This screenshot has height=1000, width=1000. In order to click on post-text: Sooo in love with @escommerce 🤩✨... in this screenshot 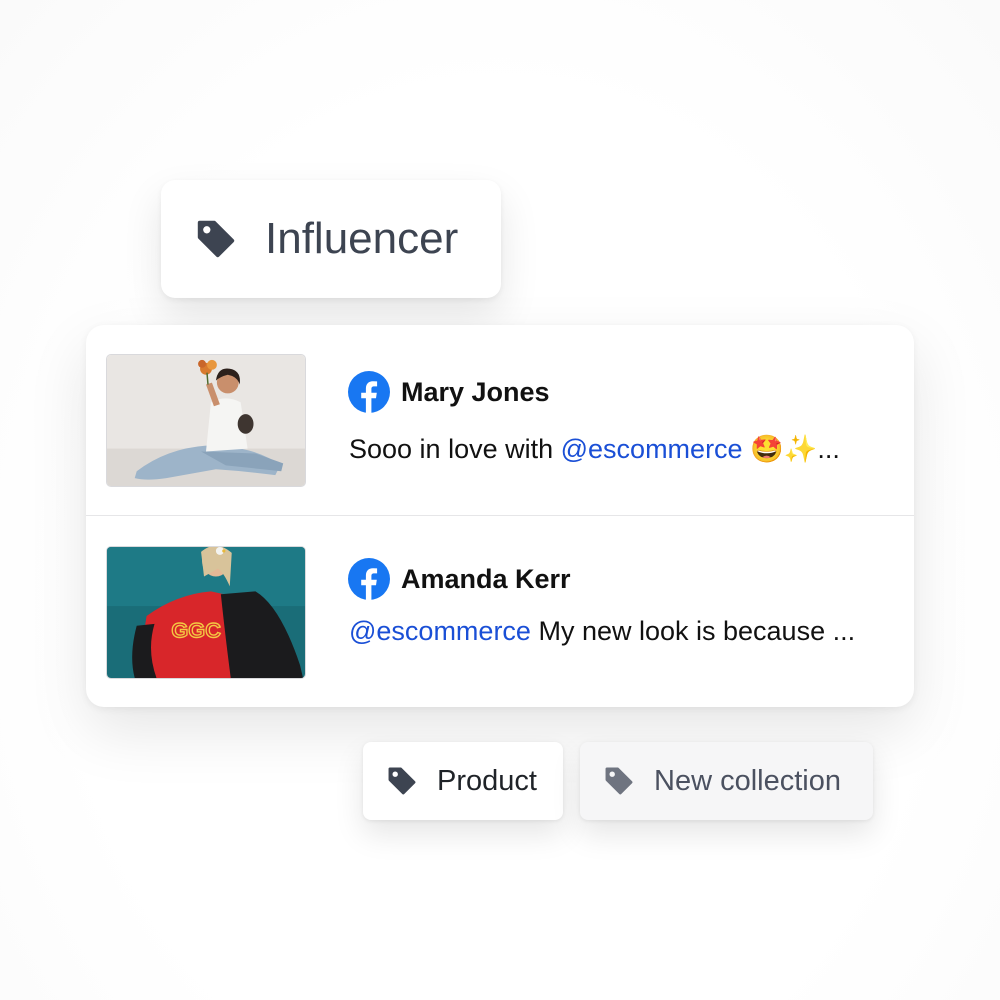, I will do `click(594, 449)`.